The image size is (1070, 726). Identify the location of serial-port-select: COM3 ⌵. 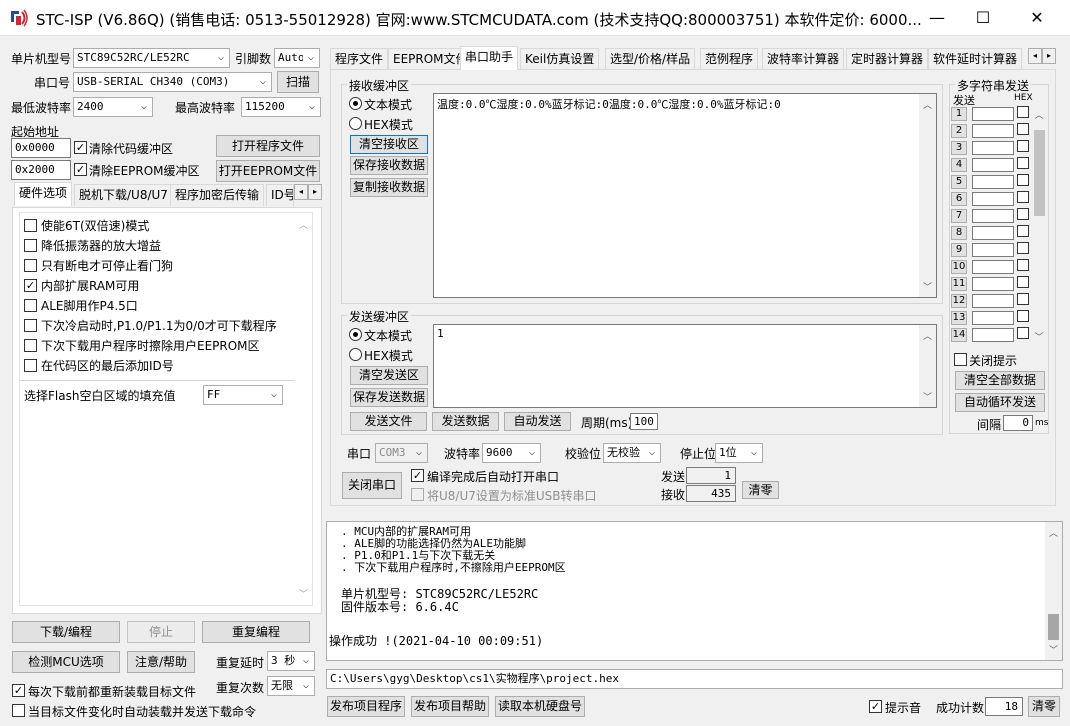
(401, 453).